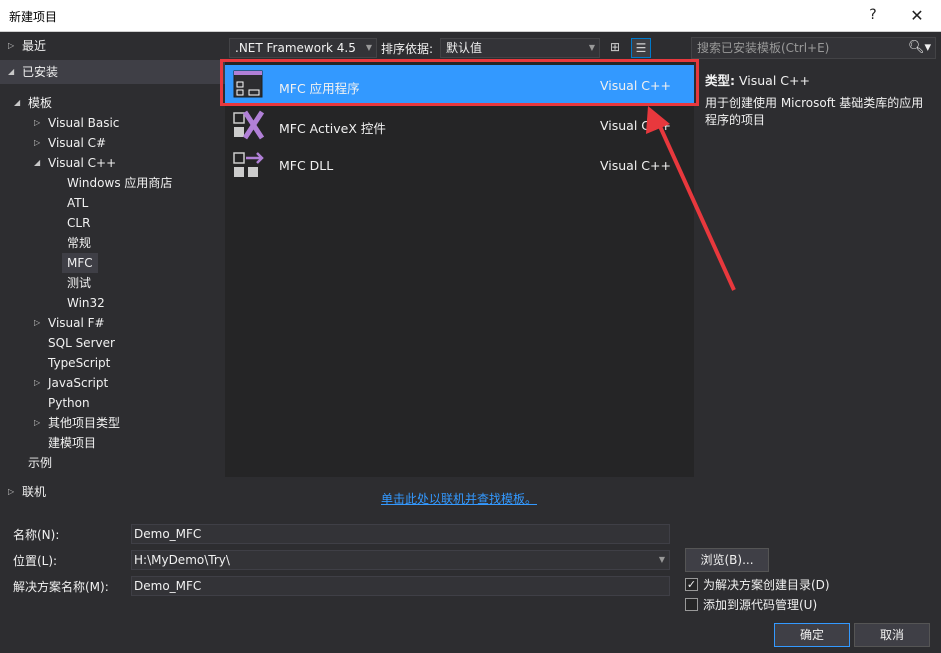  What do you see at coordinates (691, 604) in the screenshot?
I see `empty-checkbox-icon` at bounding box center [691, 604].